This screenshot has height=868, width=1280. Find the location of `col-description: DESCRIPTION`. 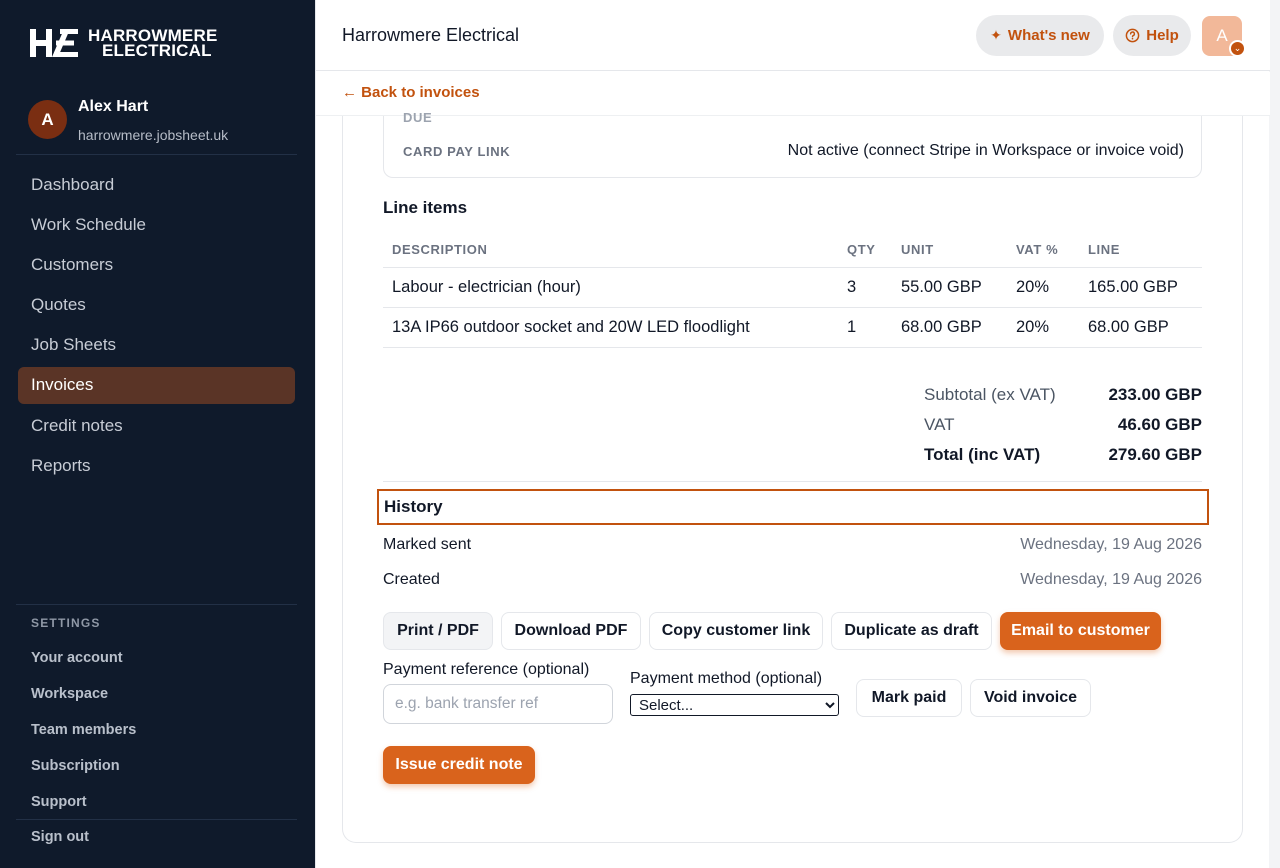

col-description: DESCRIPTION is located at coordinates (615, 250).